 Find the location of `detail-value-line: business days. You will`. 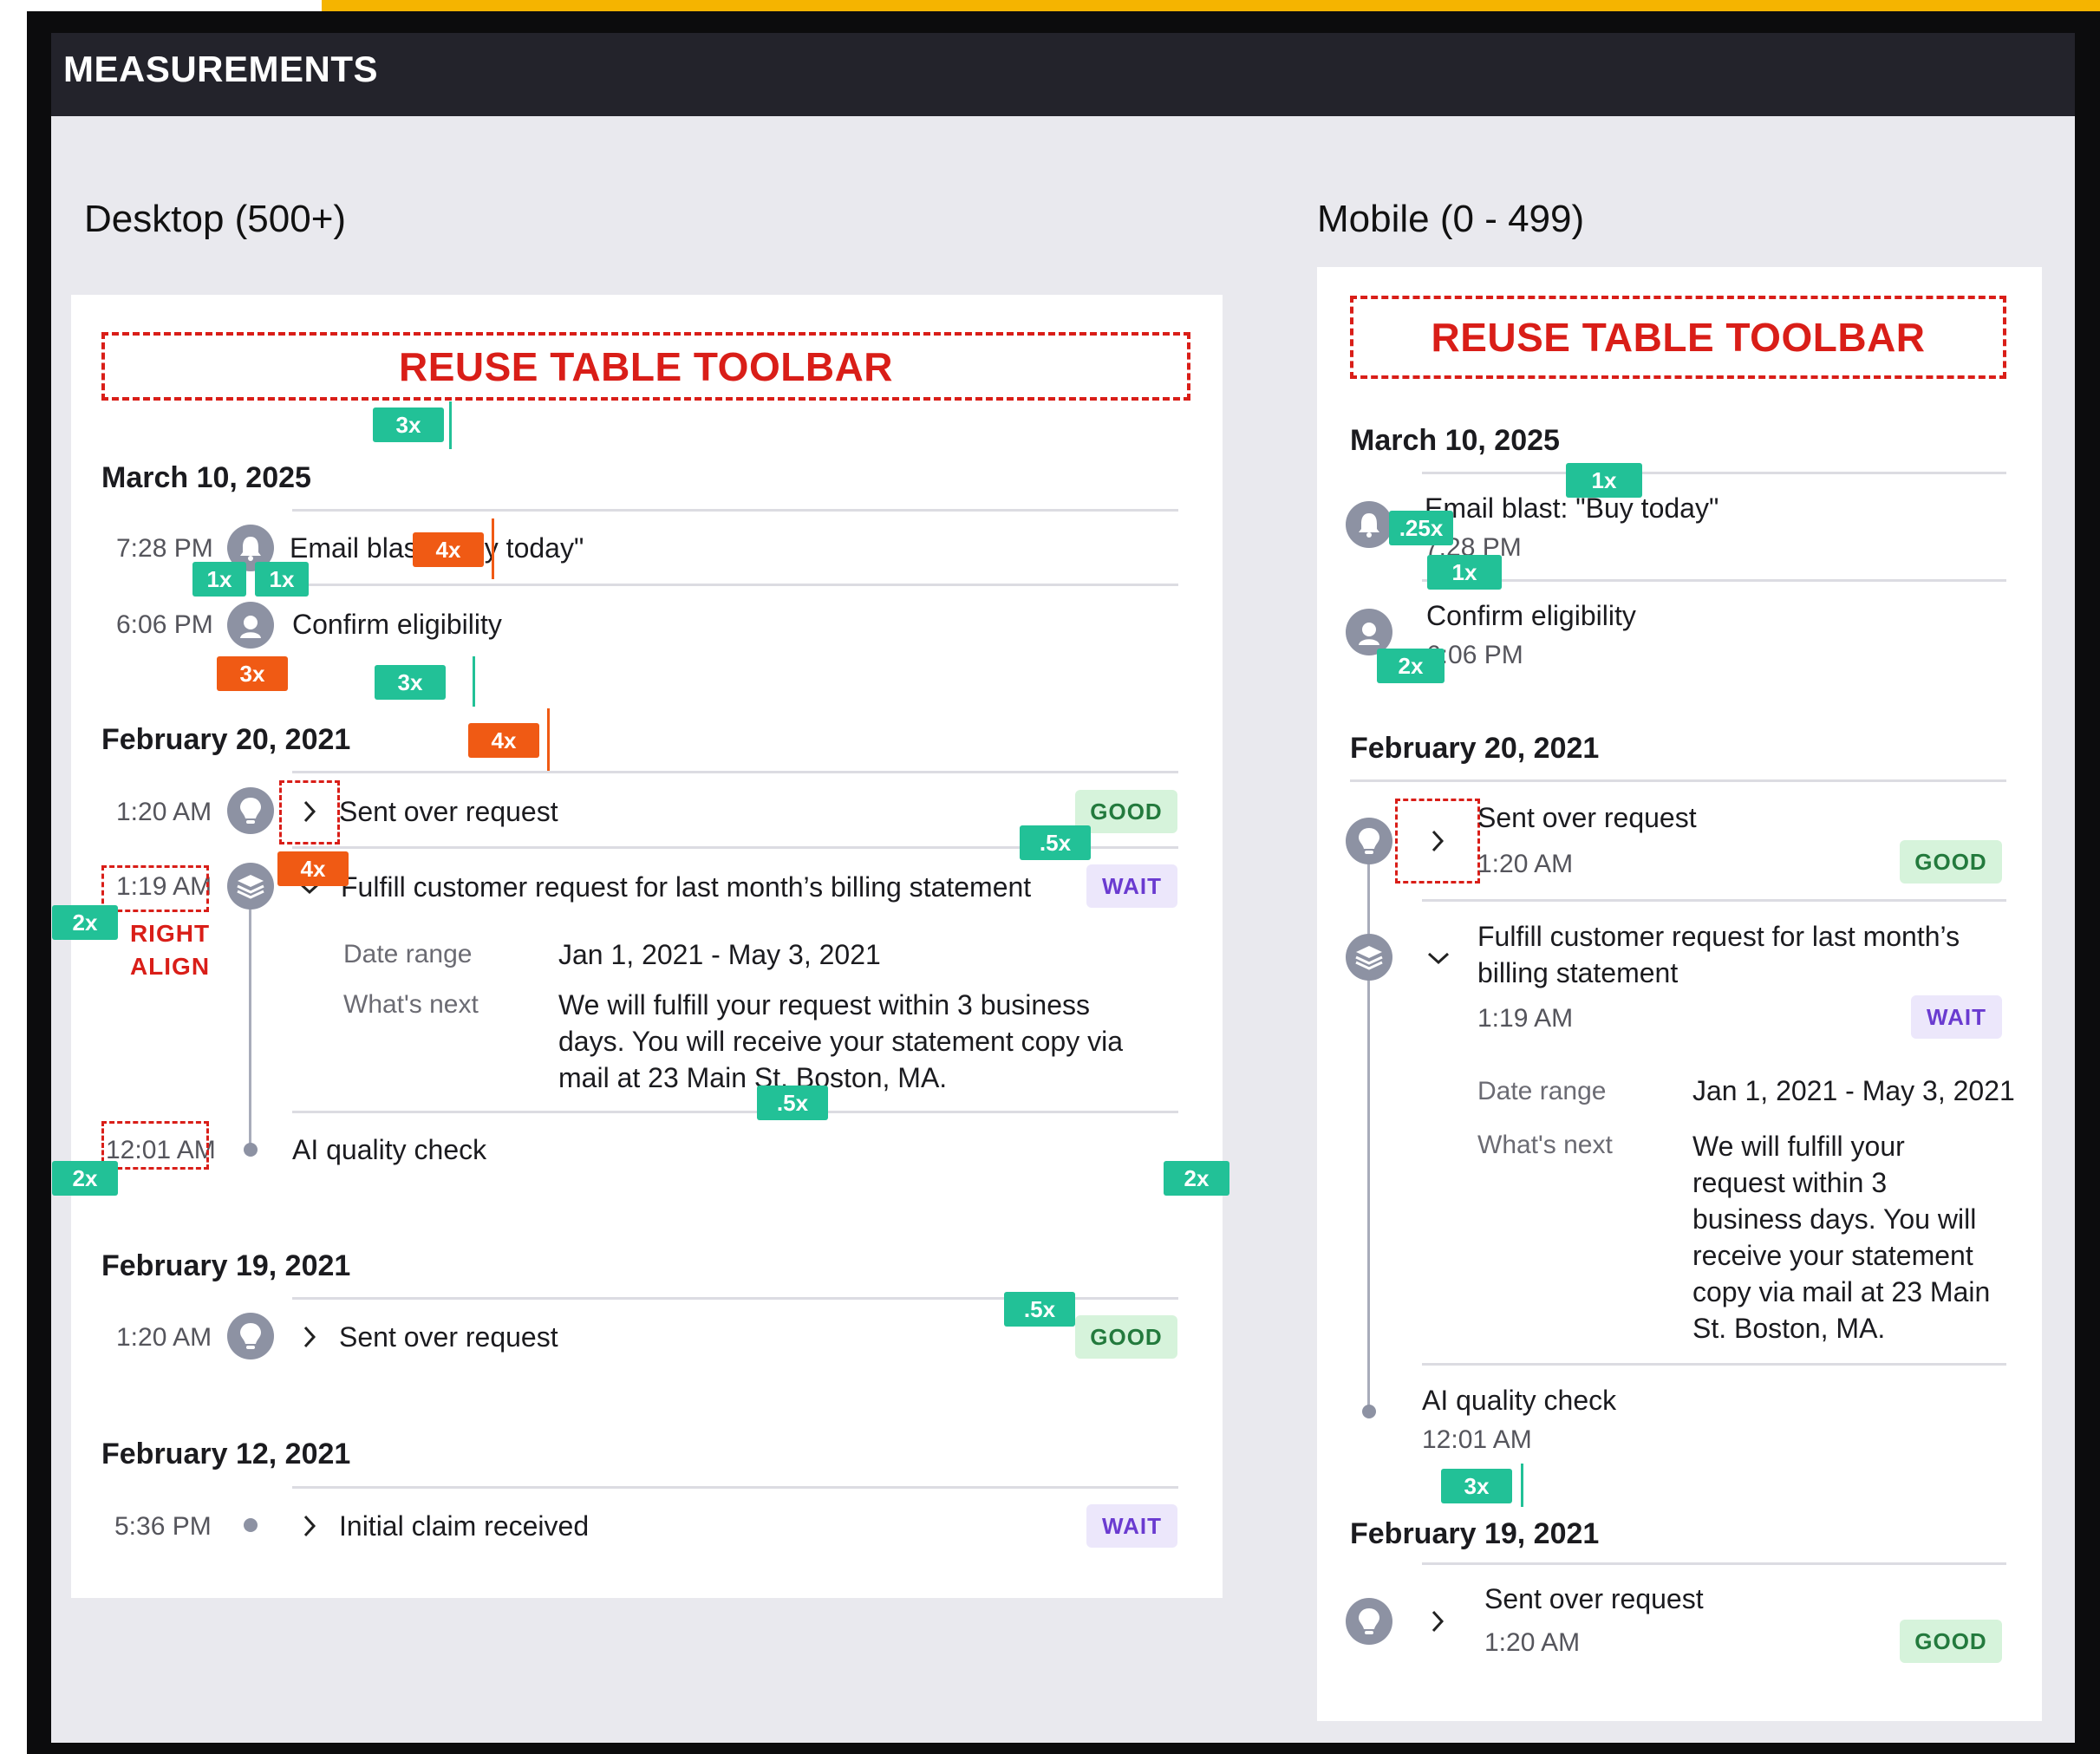

detail-value-line: business days. You will is located at coordinates (1834, 1219).